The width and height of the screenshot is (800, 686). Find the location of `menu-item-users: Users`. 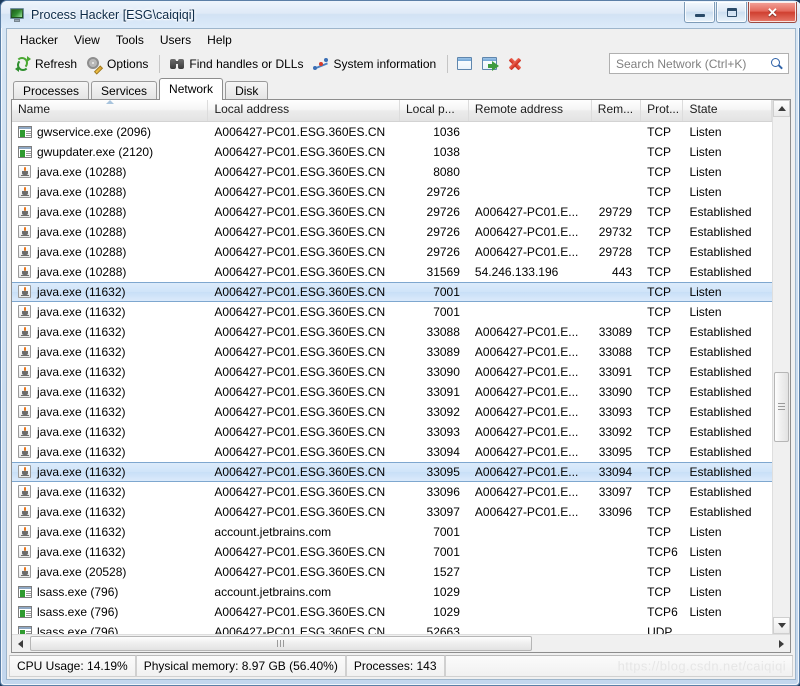

menu-item-users: Users is located at coordinates (175, 40).